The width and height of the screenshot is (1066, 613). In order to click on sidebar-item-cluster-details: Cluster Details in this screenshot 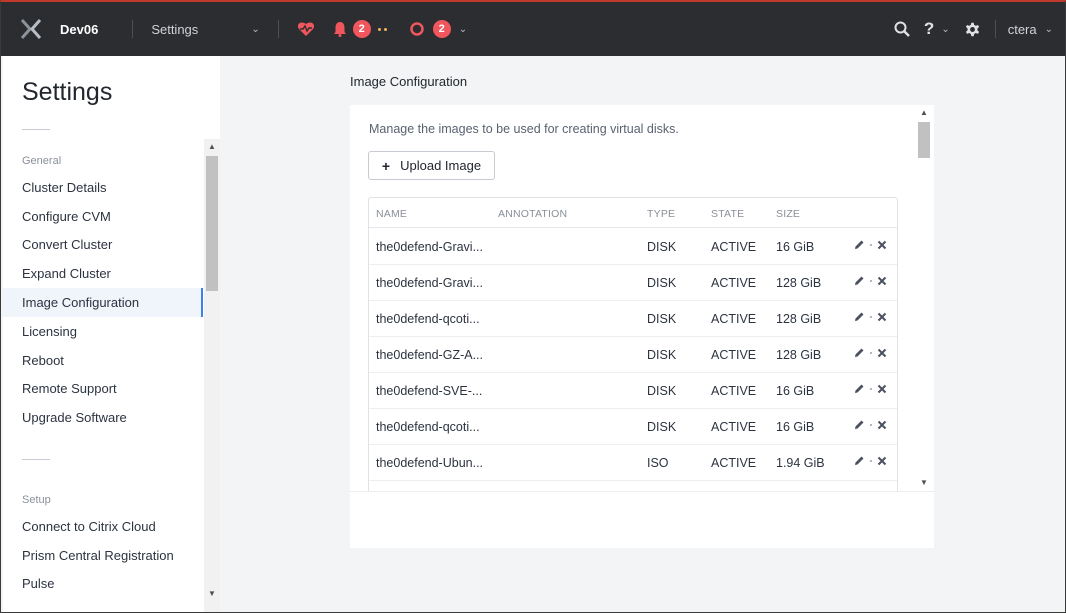, I will do `click(103, 187)`.